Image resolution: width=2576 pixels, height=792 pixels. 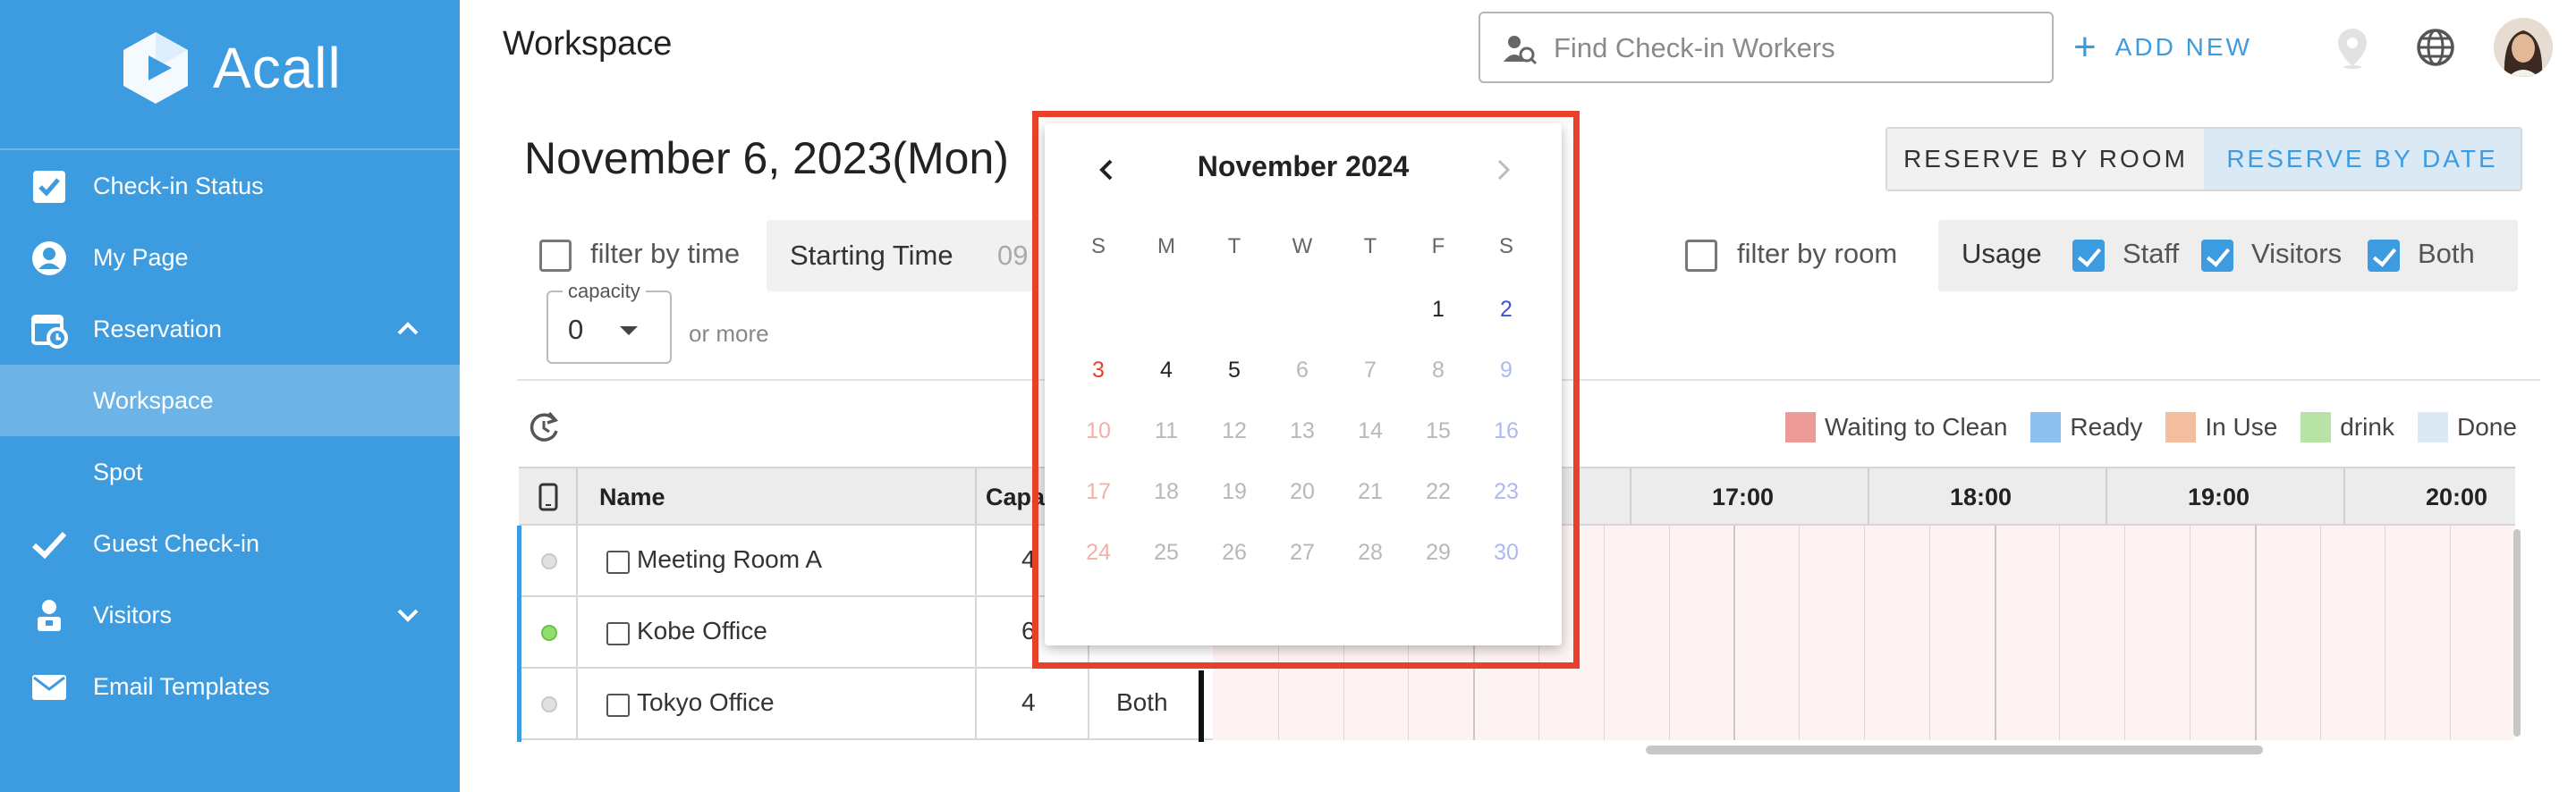 I want to click on avatar, so click(x=2523, y=47).